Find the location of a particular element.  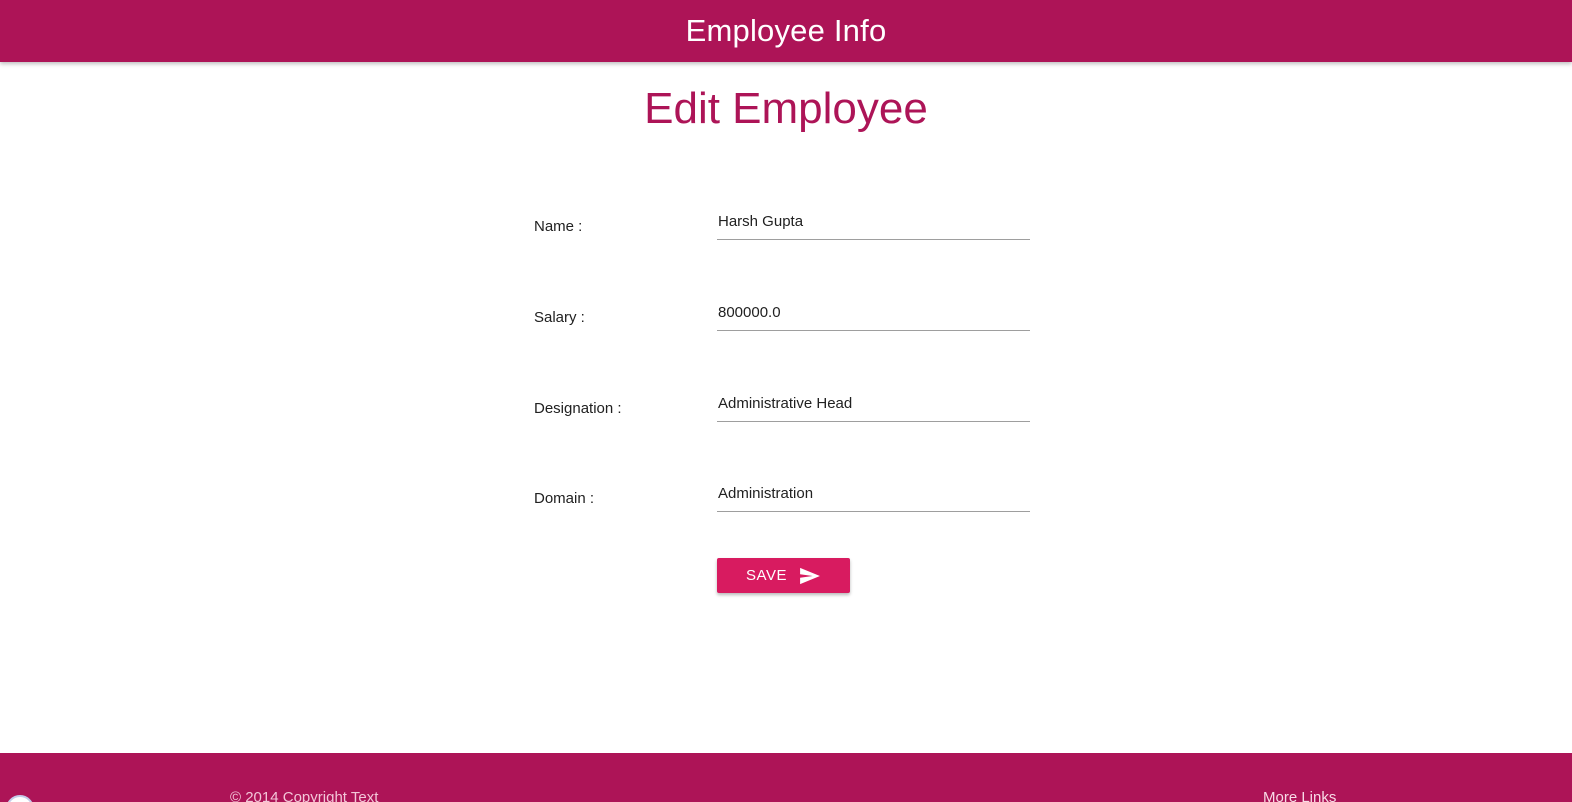

page-footer: © 2014 Copyright Text More Links is located at coordinates (786, 777).